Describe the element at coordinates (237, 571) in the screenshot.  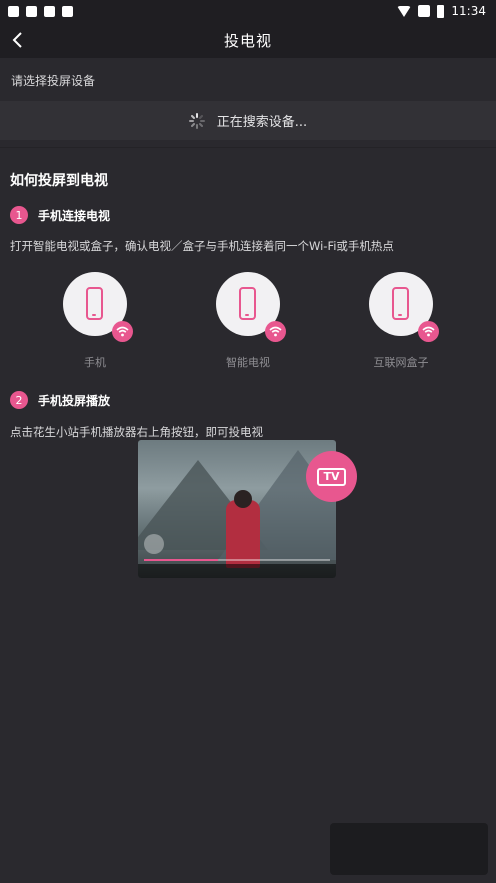
I see `player-controls` at that location.